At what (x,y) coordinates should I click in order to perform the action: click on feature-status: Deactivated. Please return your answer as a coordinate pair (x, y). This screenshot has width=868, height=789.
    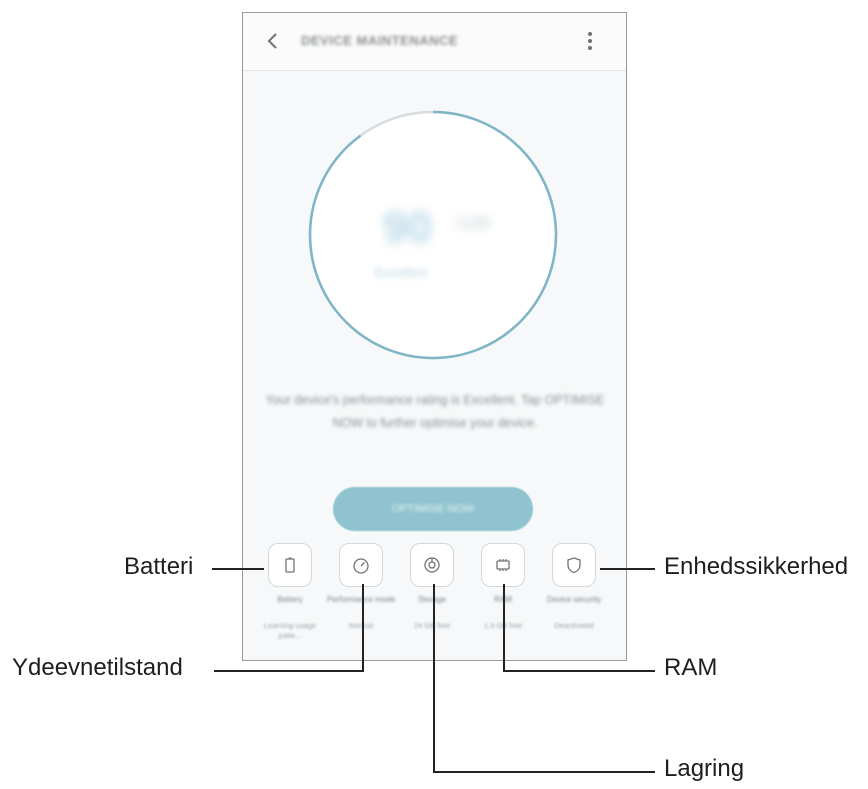
    Looking at the image, I should click on (574, 625).